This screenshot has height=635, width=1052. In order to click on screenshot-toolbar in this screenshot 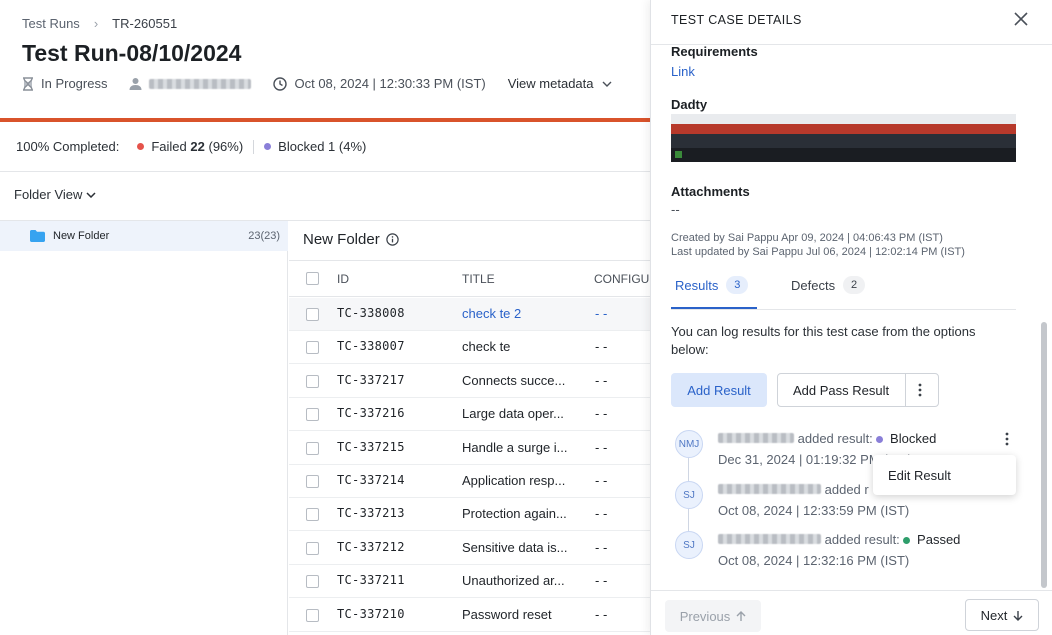, I will do `click(843, 141)`.